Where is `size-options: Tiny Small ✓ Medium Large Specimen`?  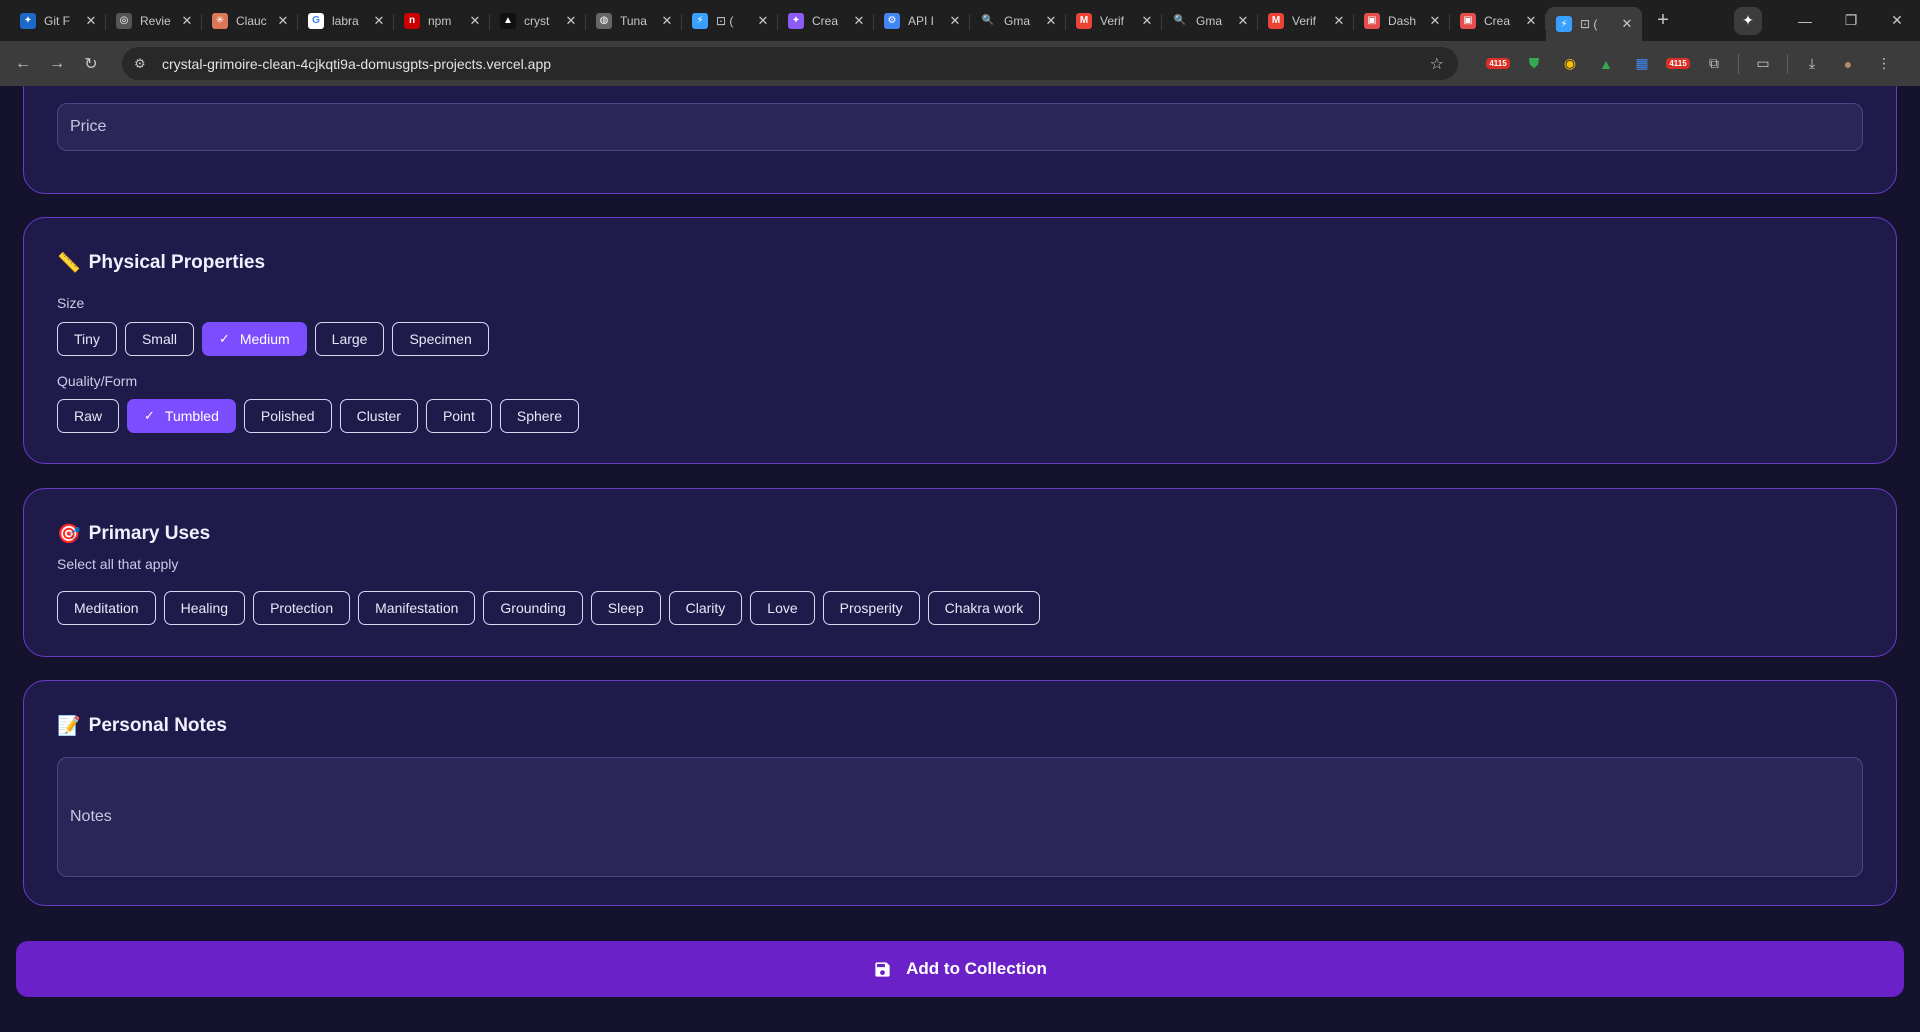 size-options: Tiny Small ✓ Medium Large Specimen is located at coordinates (273, 339).